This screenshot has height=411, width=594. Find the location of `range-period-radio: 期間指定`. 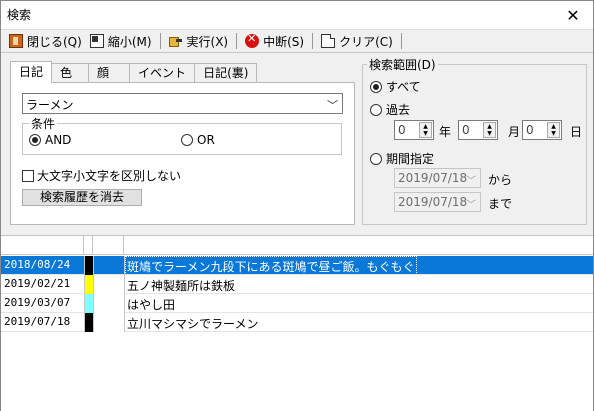

range-period-radio: 期間指定 is located at coordinates (402, 158).